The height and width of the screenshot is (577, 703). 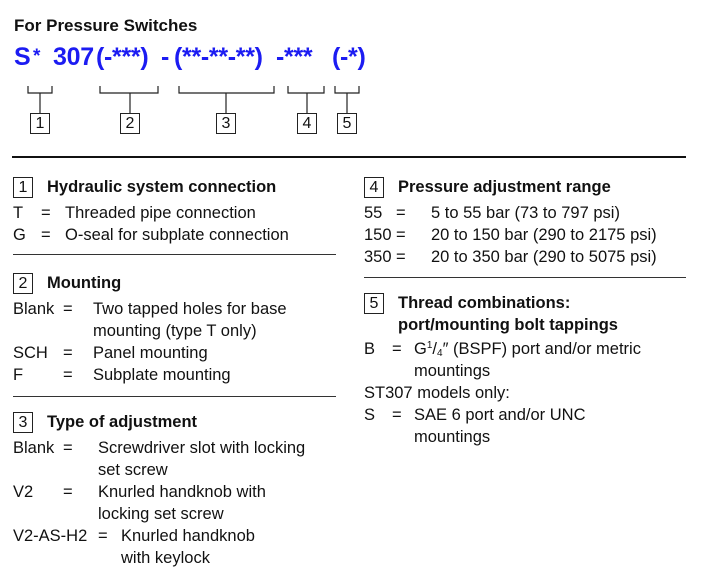 What do you see at coordinates (161, 514) in the screenshot?
I see `s3-row-desc-cont: locking set screw` at bounding box center [161, 514].